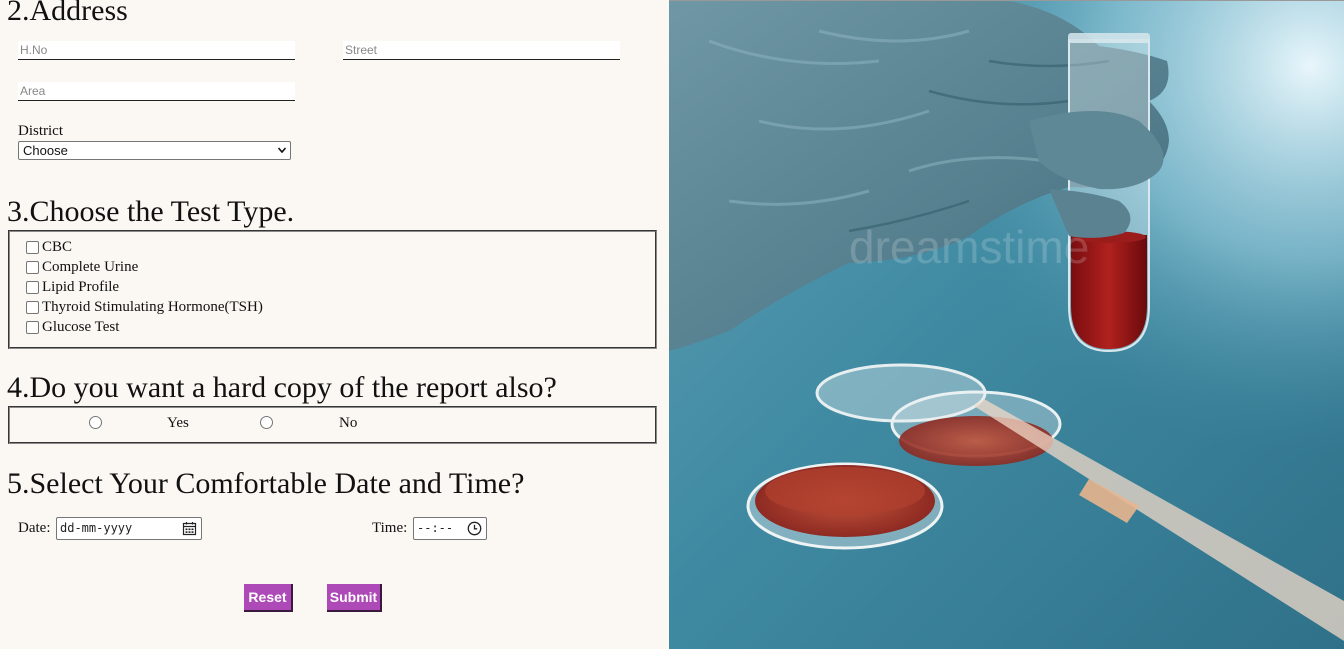 The height and width of the screenshot is (649, 1344). What do you see at coordinates (189, 528) in the screenshot?
I see `calendar-icon` at bounding box center [189, 528].